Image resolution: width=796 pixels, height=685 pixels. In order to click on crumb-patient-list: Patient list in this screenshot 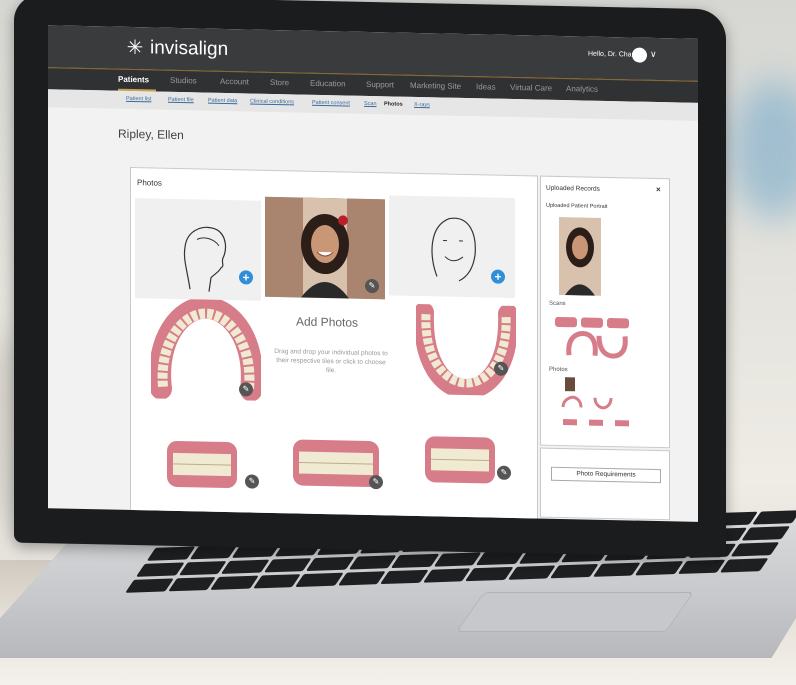, I will do `click(138, 99)`.